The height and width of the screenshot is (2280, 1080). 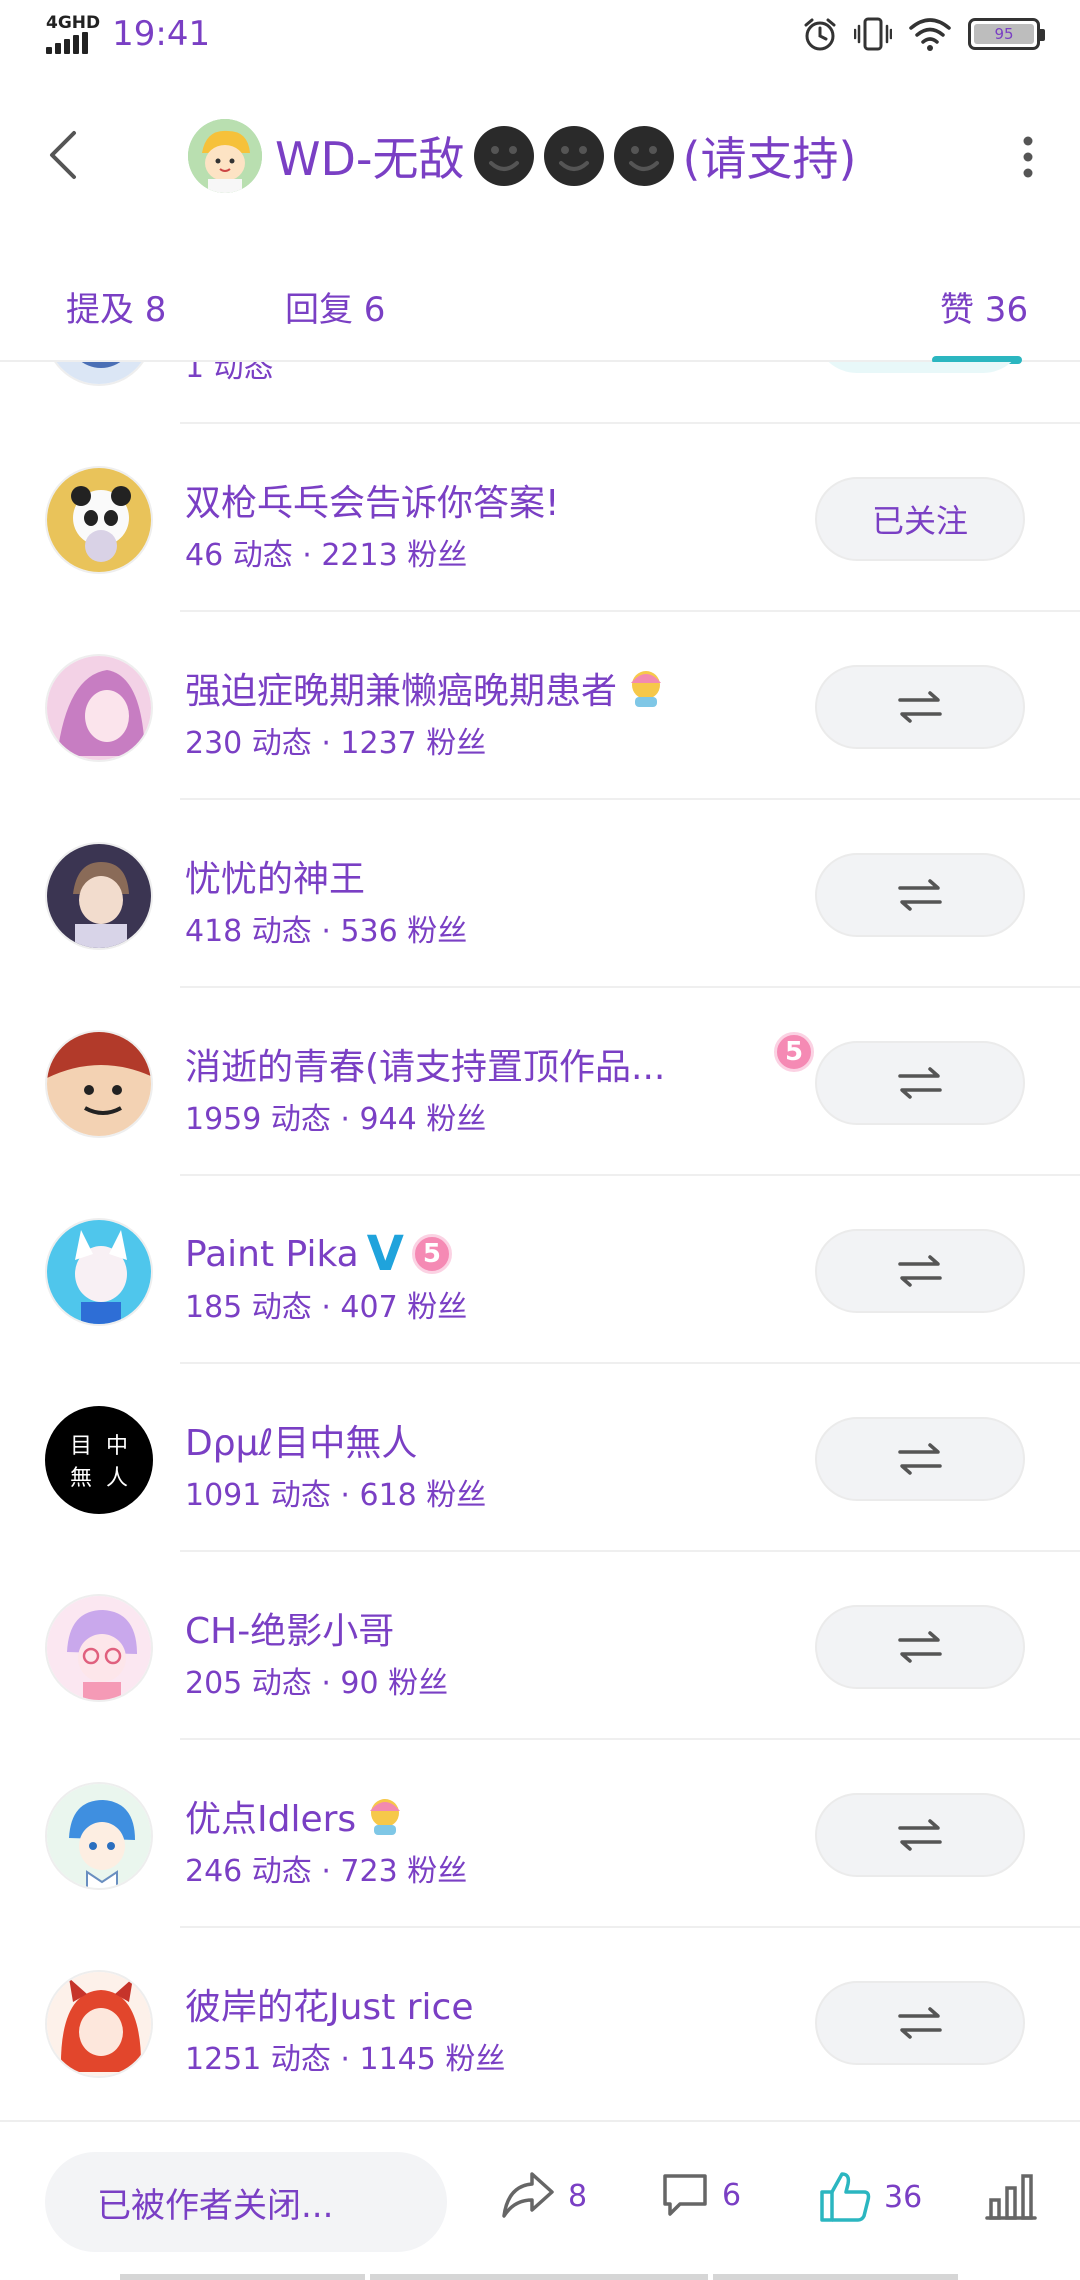 What do you see at coordinates (272, 1254) in the screenshot?
I see `user-name-text: Paint Pika` at bounding box center [272, 1254].